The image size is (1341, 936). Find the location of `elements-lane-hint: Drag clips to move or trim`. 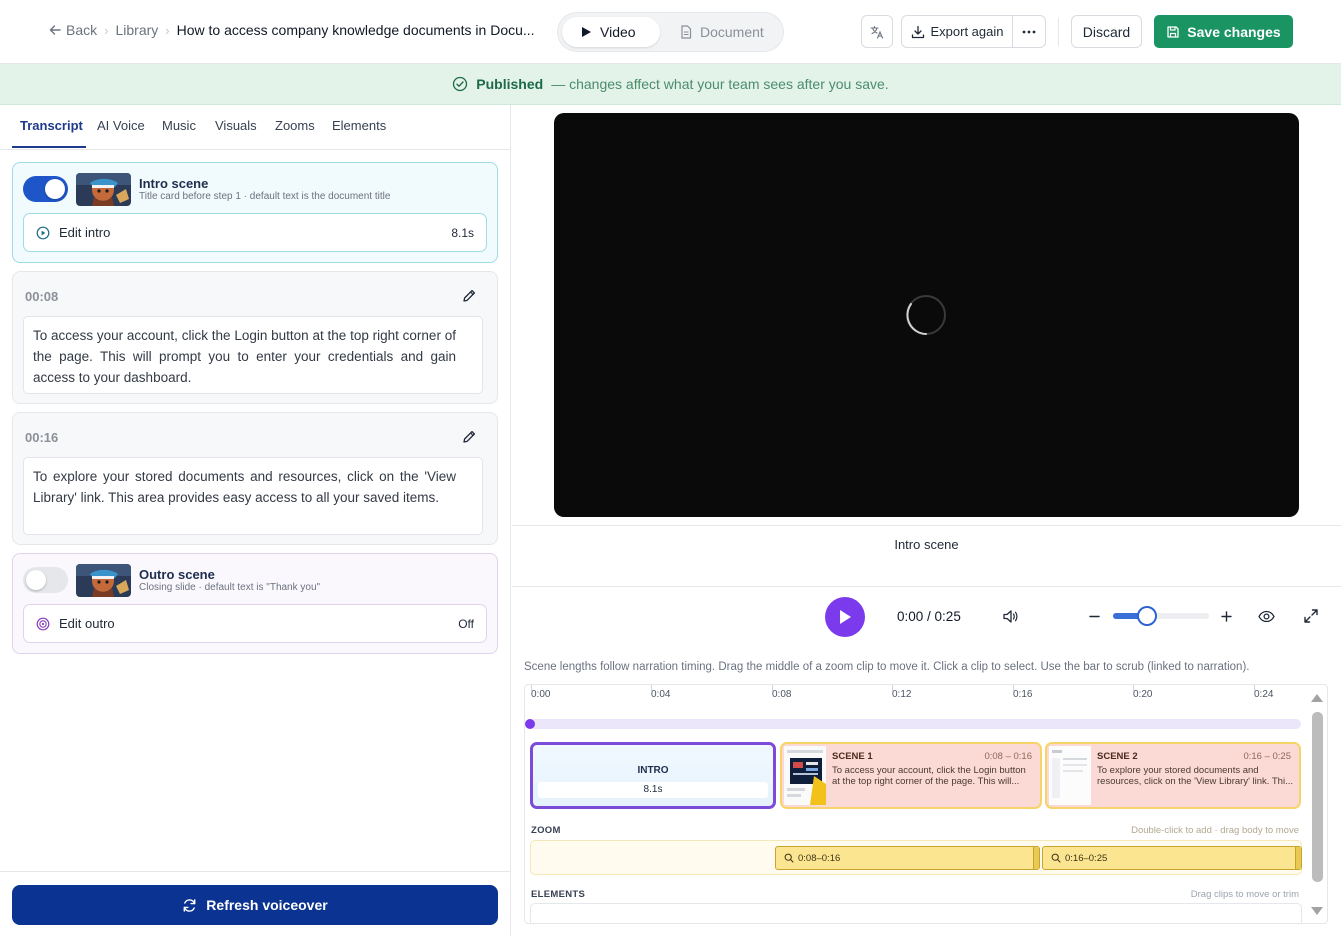

elements-lane-hint: Drag clips to move or trim is located at coordinates (1244, 894).